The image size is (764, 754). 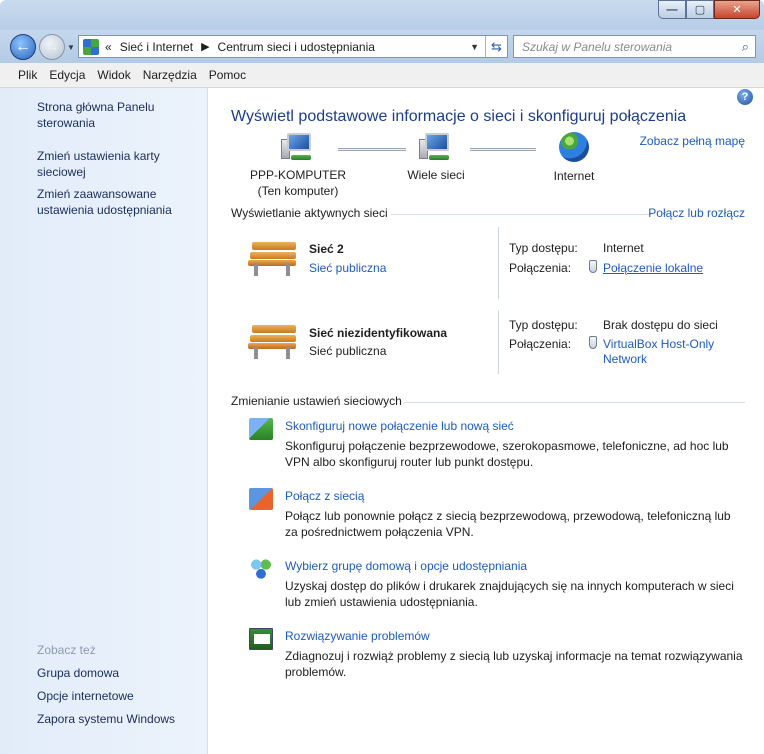 What do you see at coordinates (378, 333) in the screenshot?
I see `network-name: Sieć niezidentyfikowana` at bounding box center [378, 333].